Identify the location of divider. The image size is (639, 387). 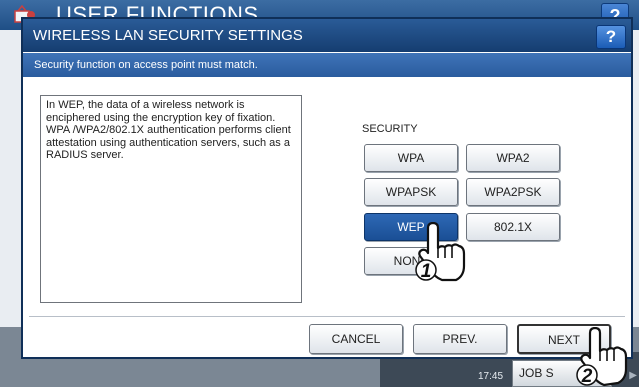
(327, 316).